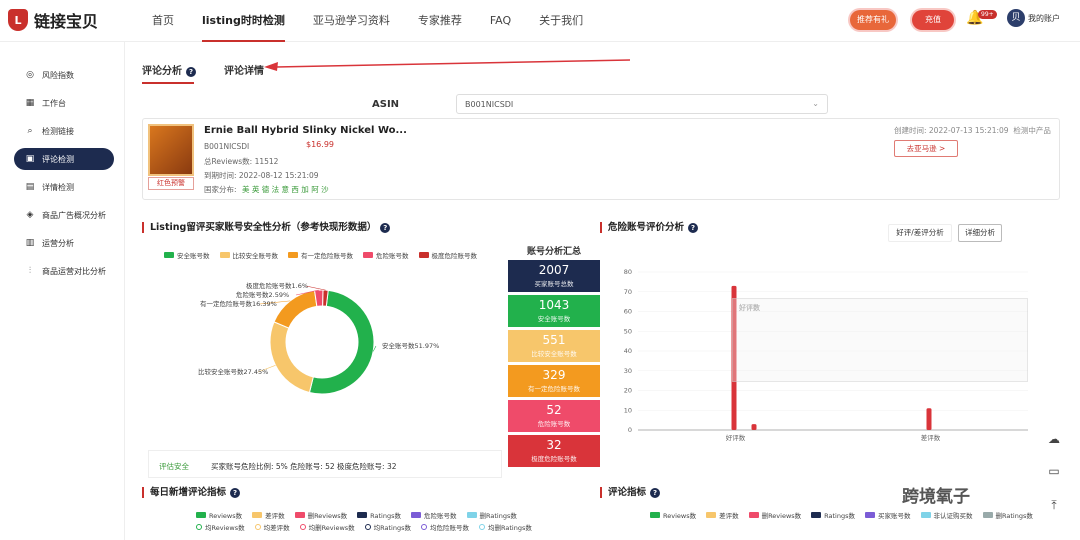 This screenshot has width=1080, height=540. I want to click on asin-select: B001NICSDI ⌄, so click(642, 104).